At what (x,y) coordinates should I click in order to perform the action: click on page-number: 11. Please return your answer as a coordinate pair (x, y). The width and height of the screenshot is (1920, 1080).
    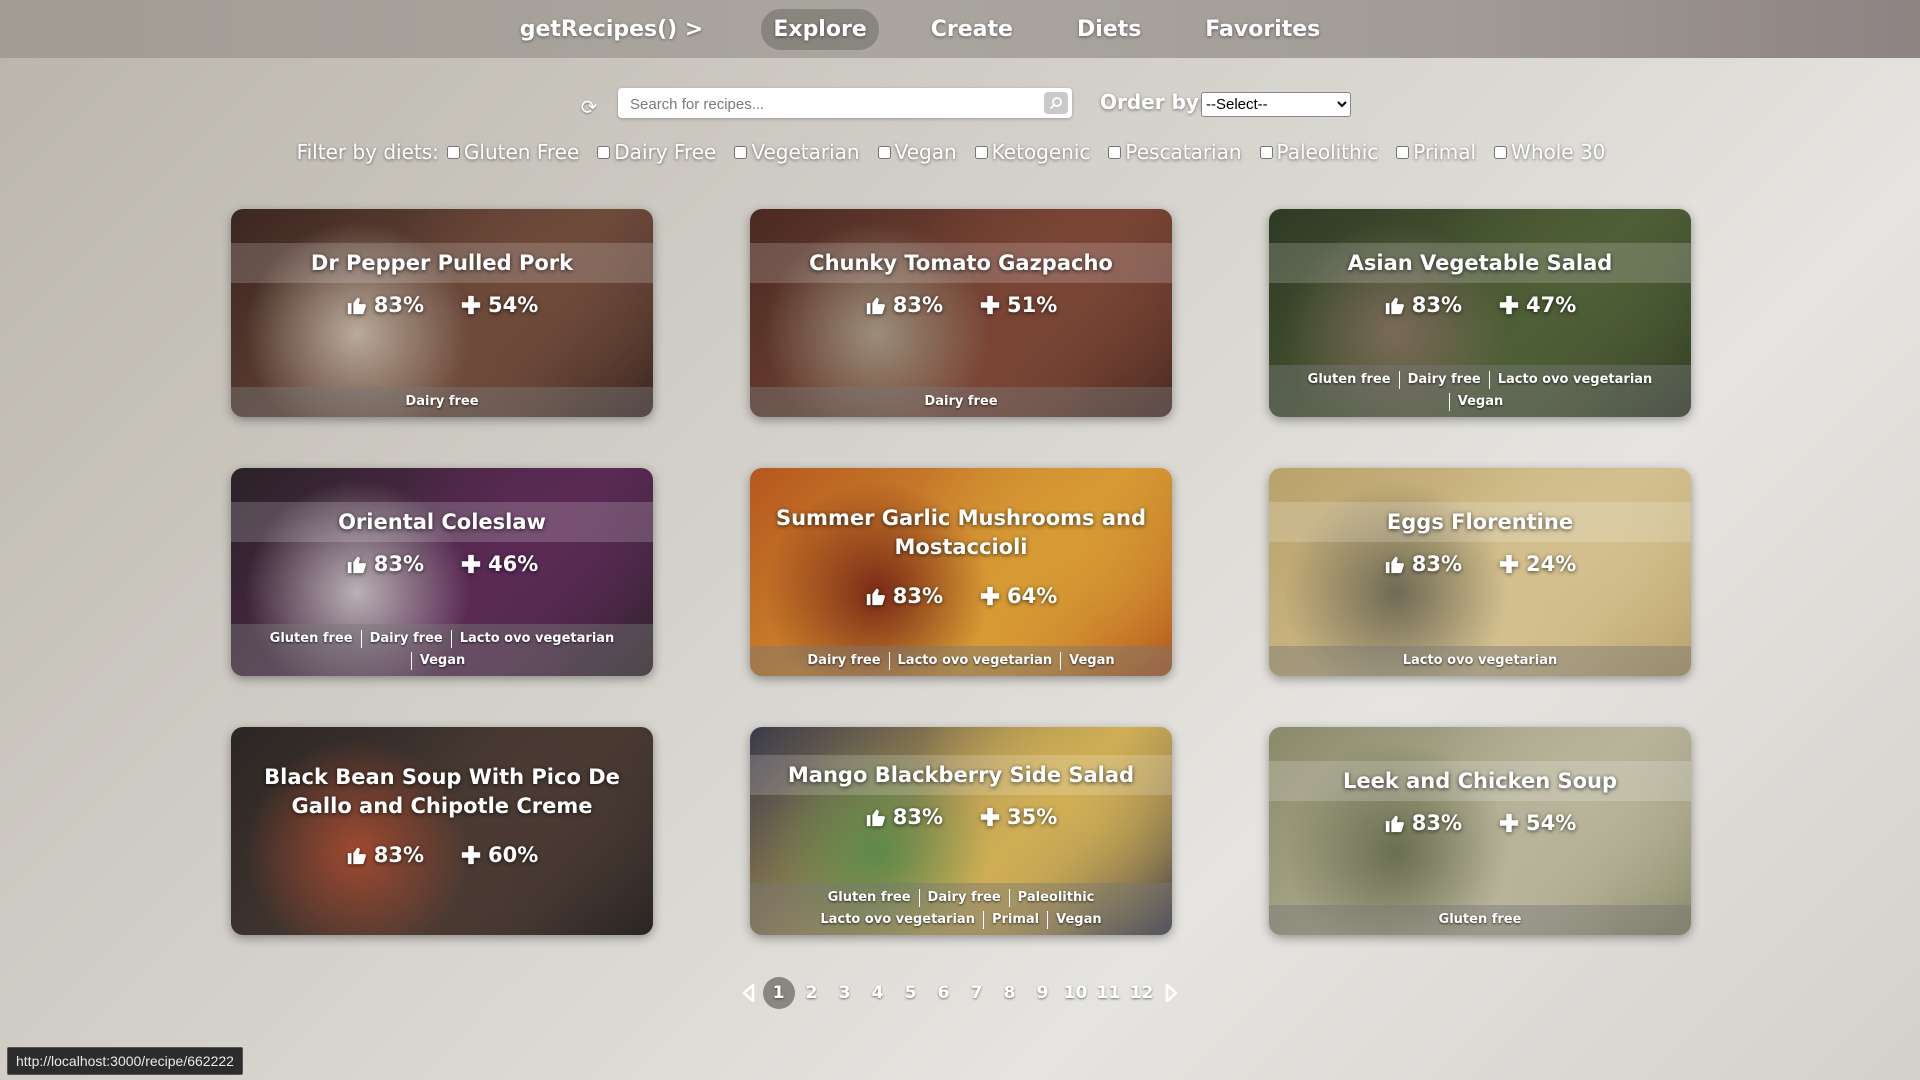
    Looking at the image, I should click on (1109, 993).